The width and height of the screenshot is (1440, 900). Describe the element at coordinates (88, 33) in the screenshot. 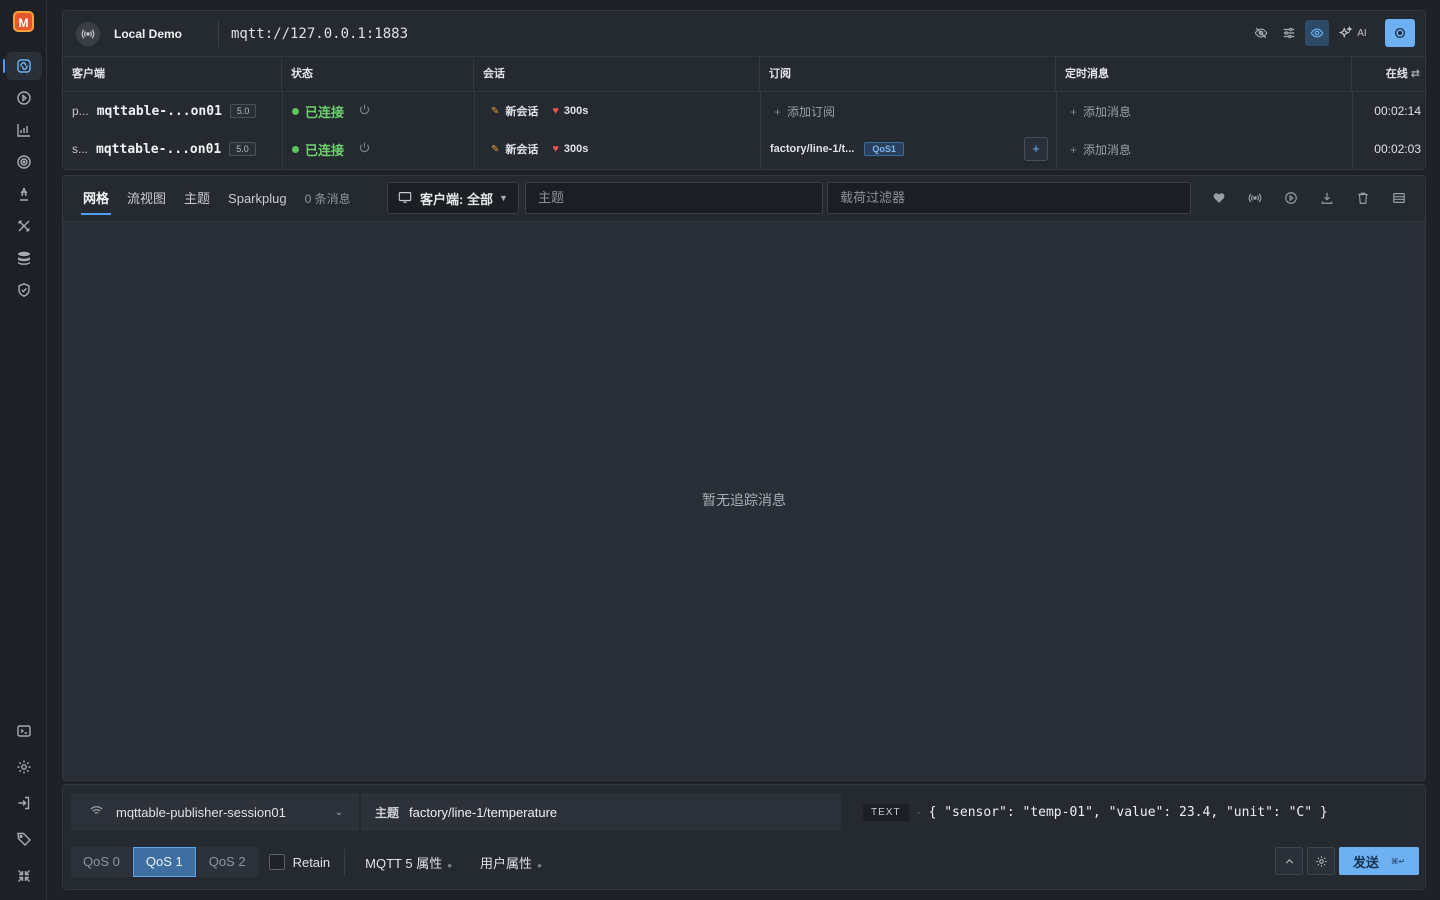

I see `broadcast-icon` at that location.